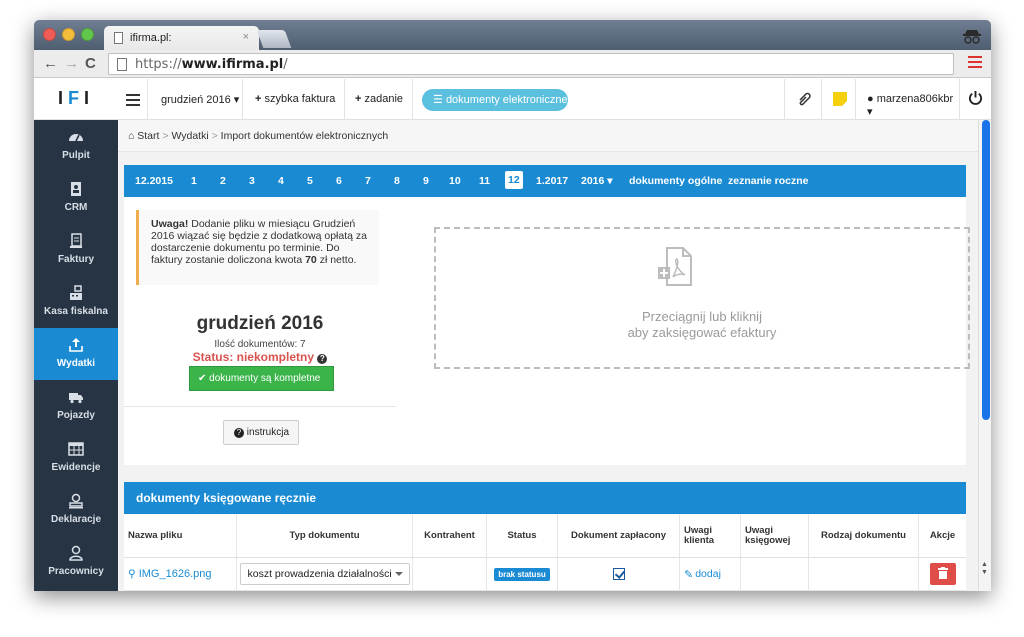  I want to click on stamp-icon, so click(76, 501).